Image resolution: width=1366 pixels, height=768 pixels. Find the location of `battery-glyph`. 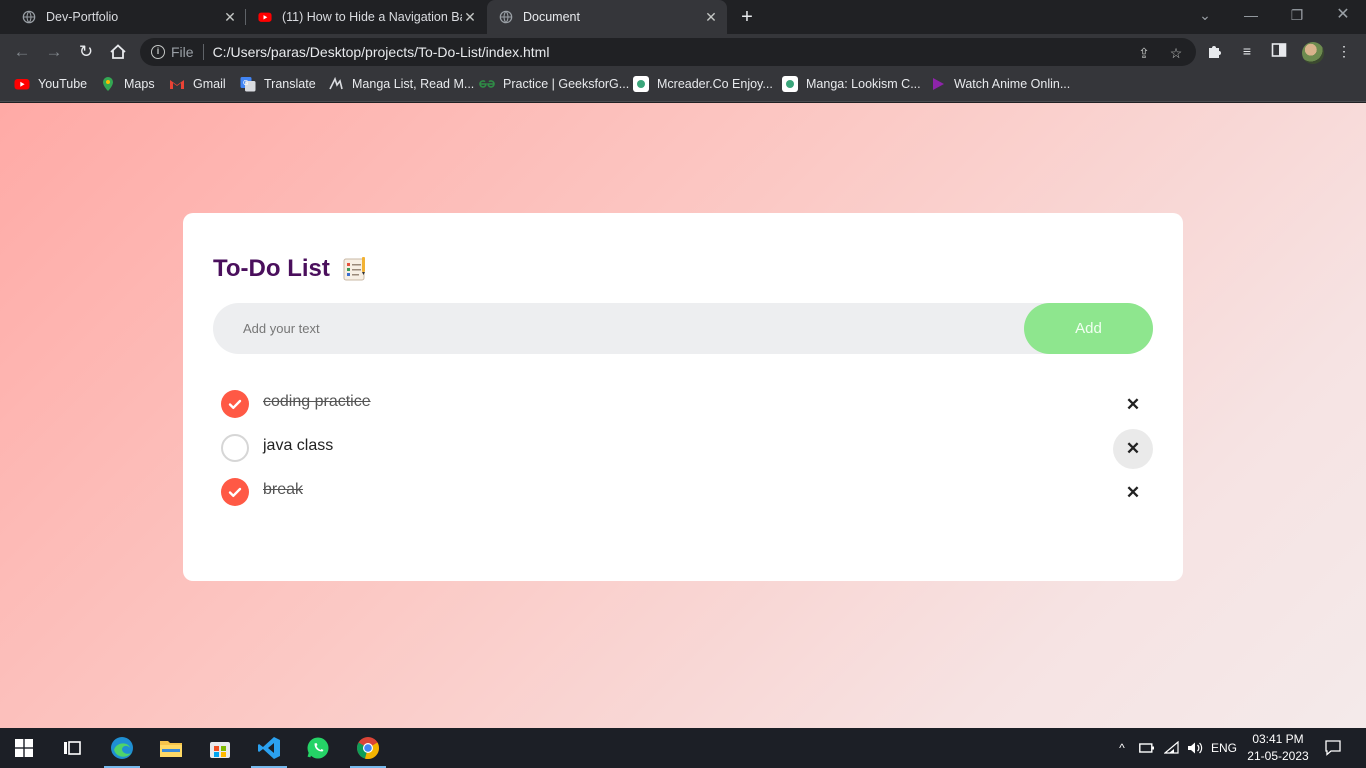

battery-glyph is located at coordinates (1146, 748).